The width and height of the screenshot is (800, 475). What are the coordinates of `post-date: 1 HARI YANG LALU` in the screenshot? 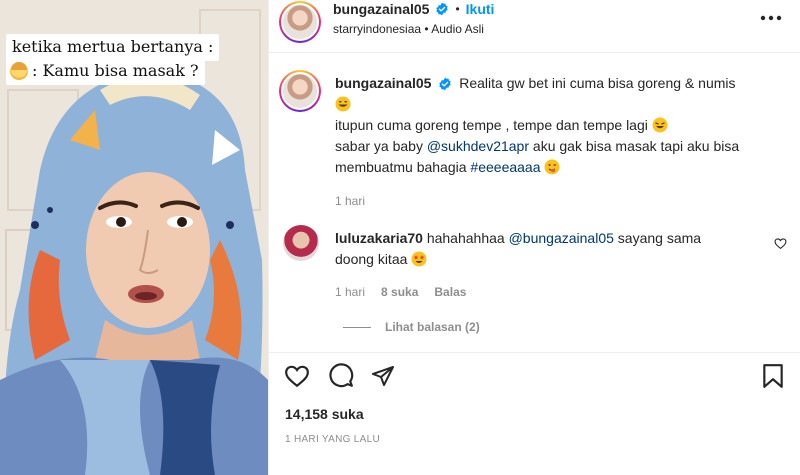 It's located at (333, 439).